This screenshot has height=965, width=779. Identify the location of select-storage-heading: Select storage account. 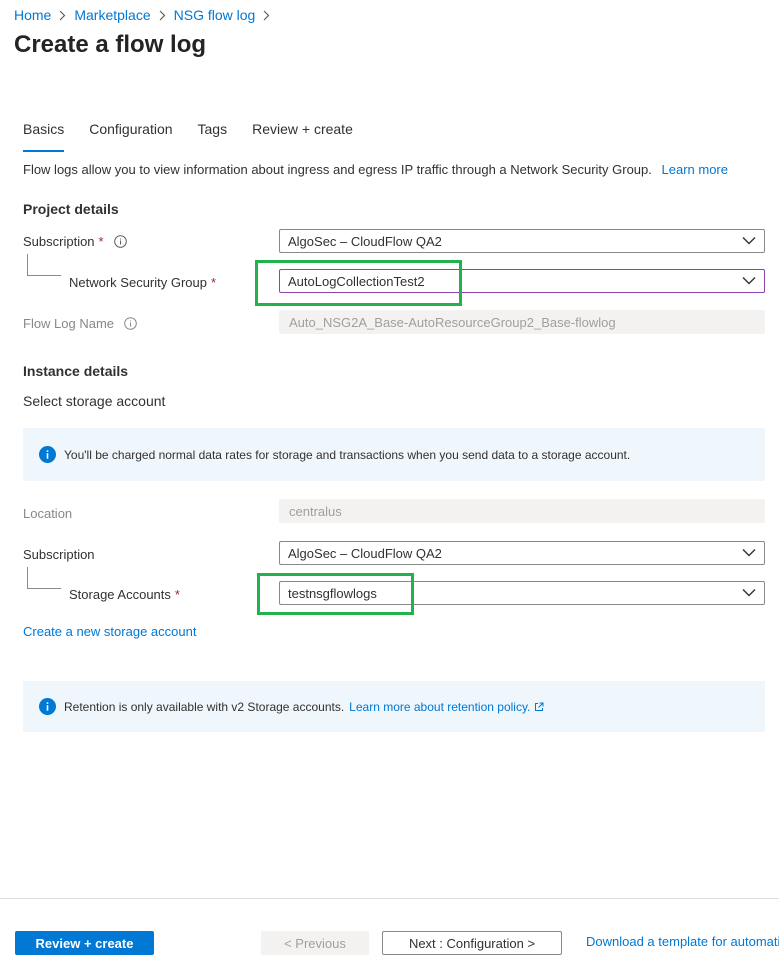
(94, 401).